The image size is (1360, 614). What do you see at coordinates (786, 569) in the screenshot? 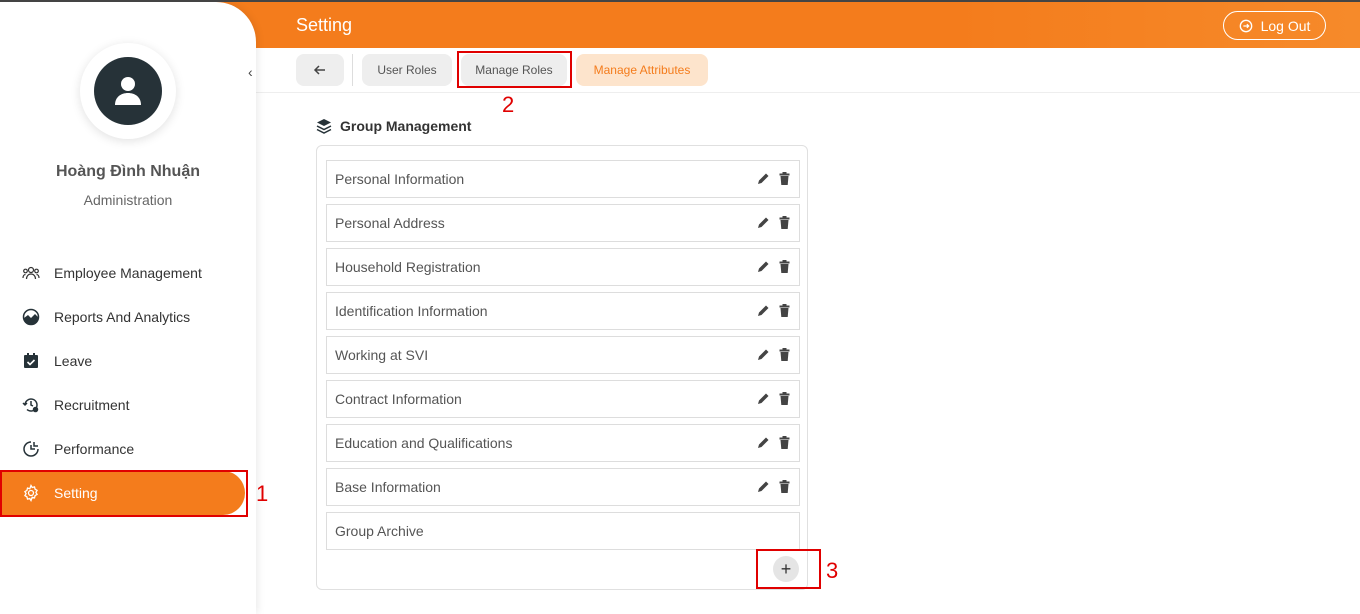
I see `add-group-button: +` at bounding box center [786, 569].